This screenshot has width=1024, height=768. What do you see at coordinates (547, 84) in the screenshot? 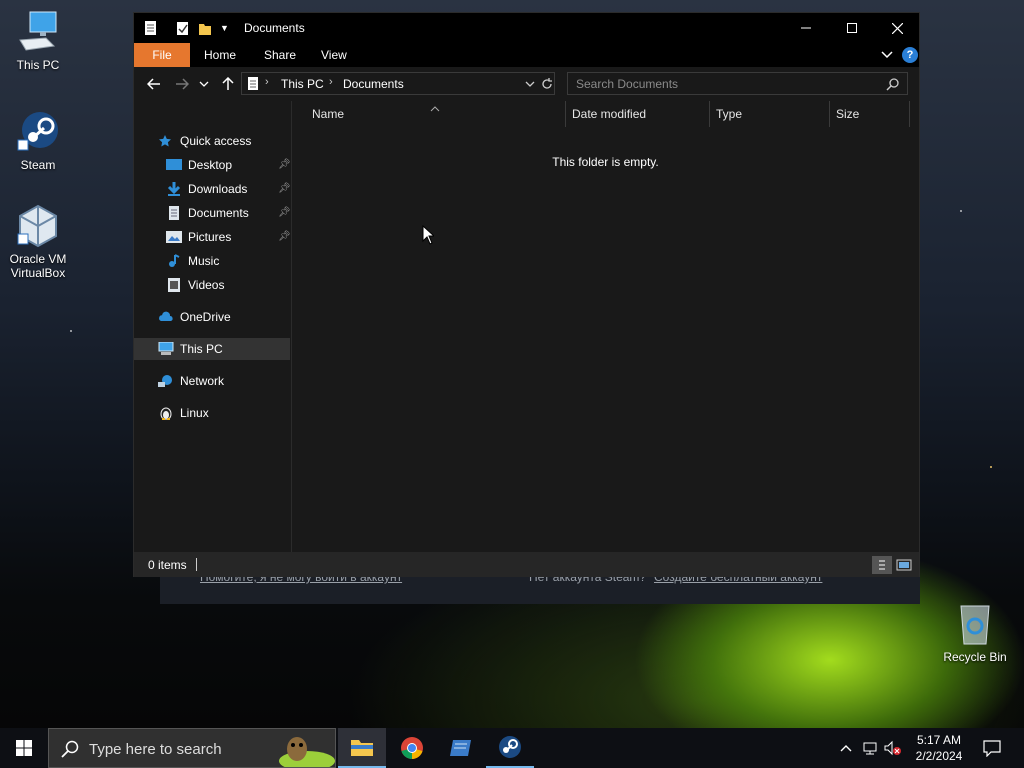
I see `refresh-icon` at bounding box center [547, 84].